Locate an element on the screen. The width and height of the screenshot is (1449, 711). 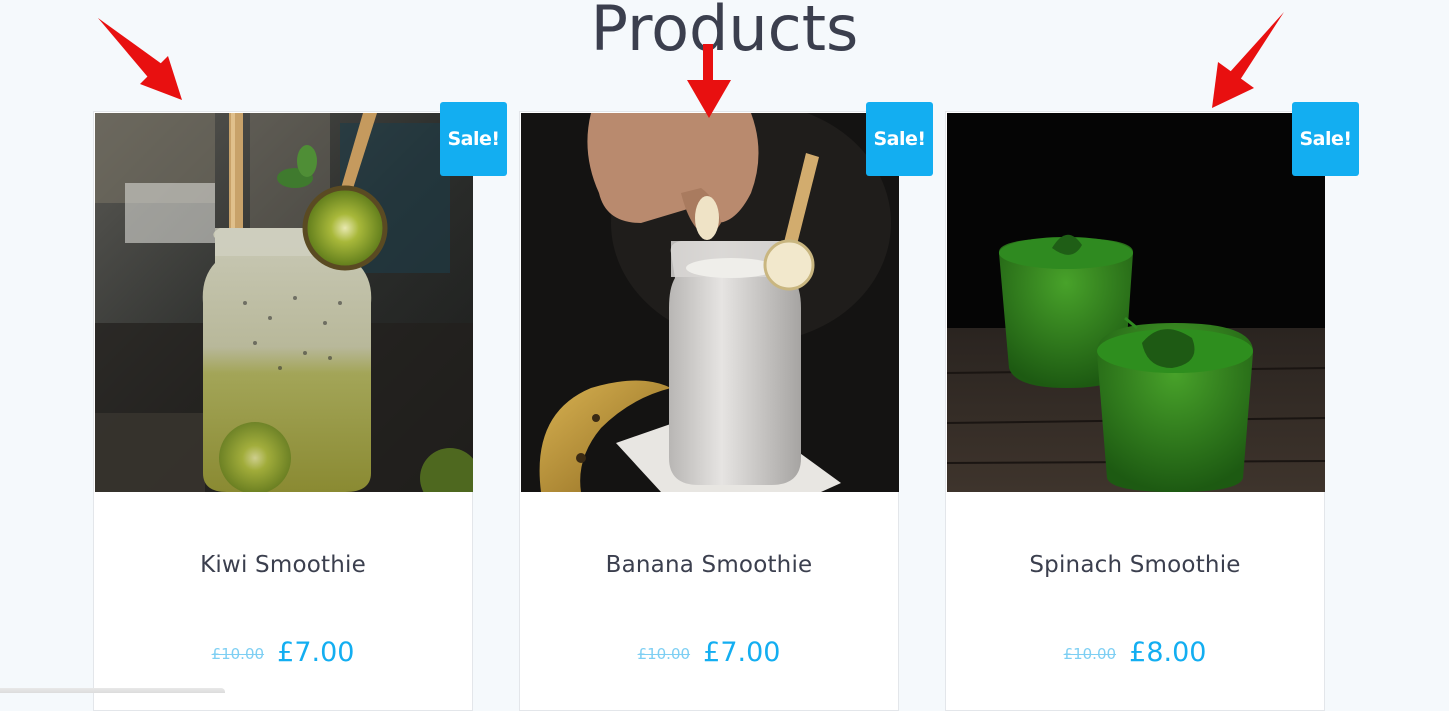
banana-smoothie-photo is located at coordinates (710, 302).